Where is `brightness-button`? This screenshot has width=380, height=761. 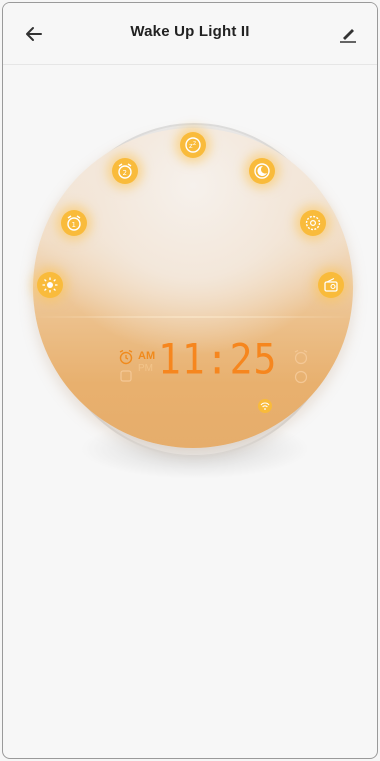
brightness-button is located at coordinates (50, 285).